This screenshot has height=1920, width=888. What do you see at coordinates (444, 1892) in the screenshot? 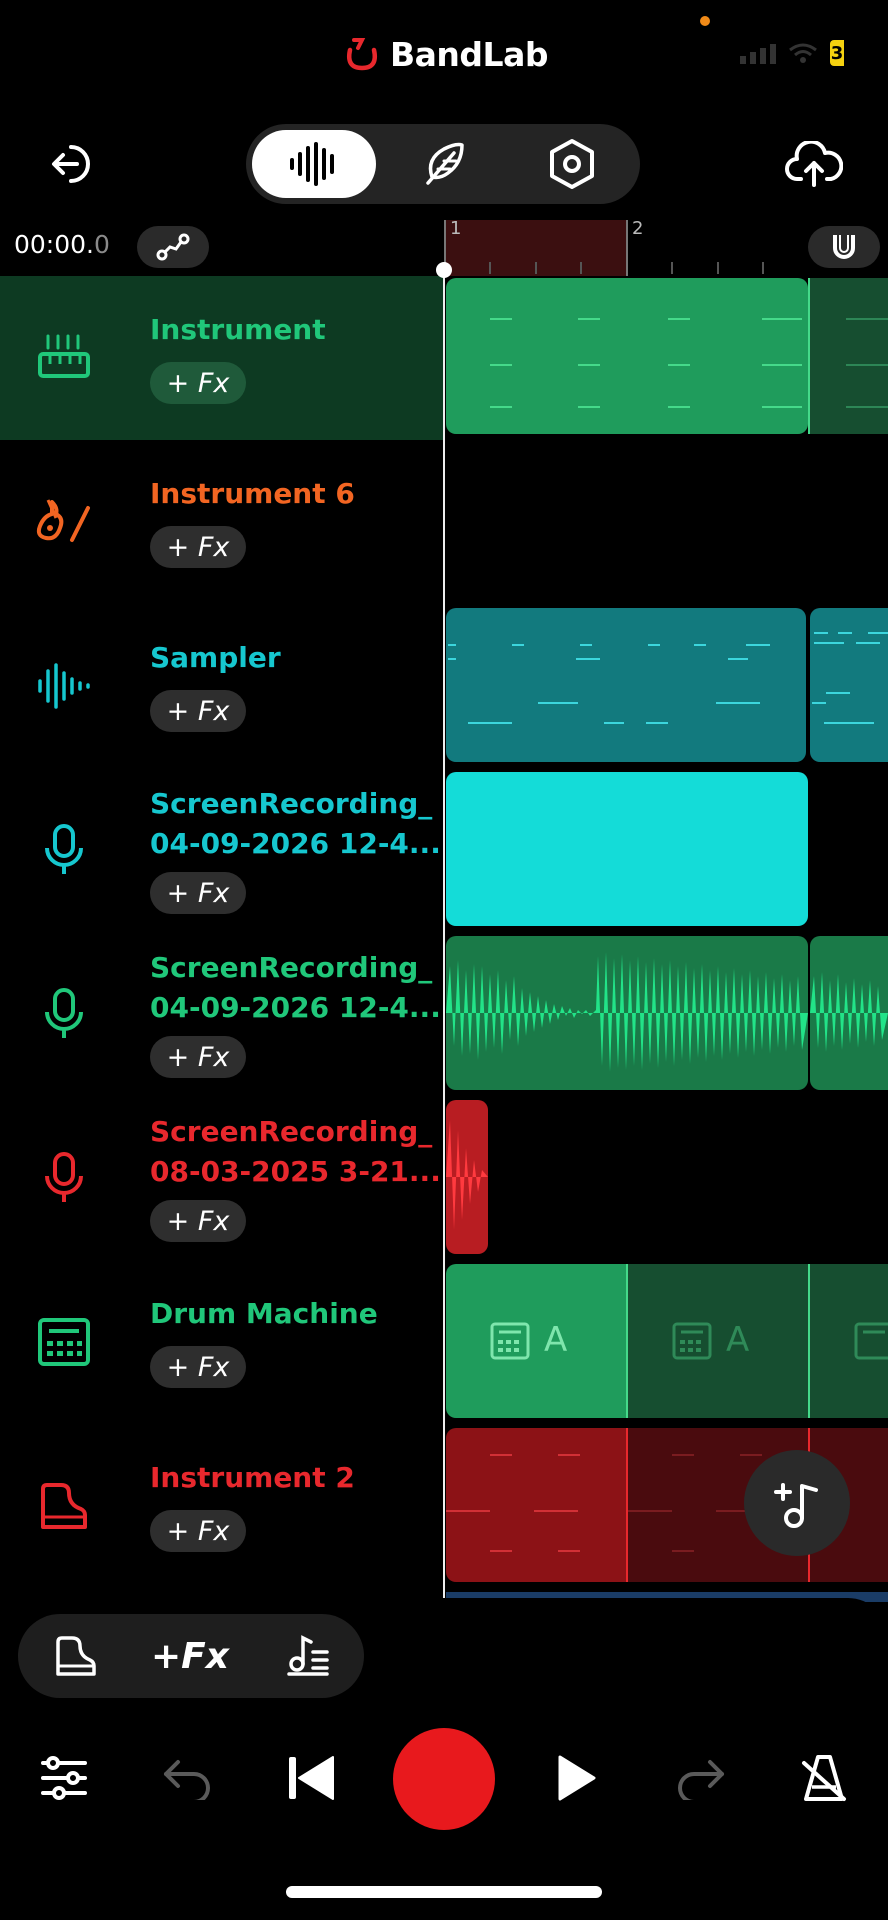
I see `home-indicator` at bounding box center [444, 1892].